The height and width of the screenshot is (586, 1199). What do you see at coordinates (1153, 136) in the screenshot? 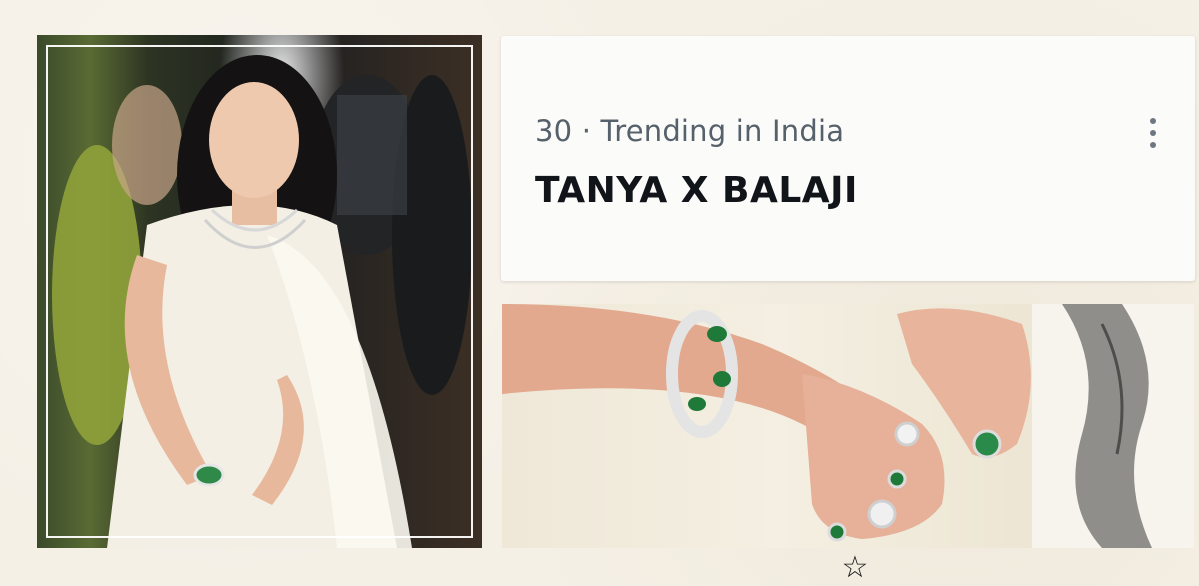
I see `more-vertical-icon` at bounding box center [1153, 136].